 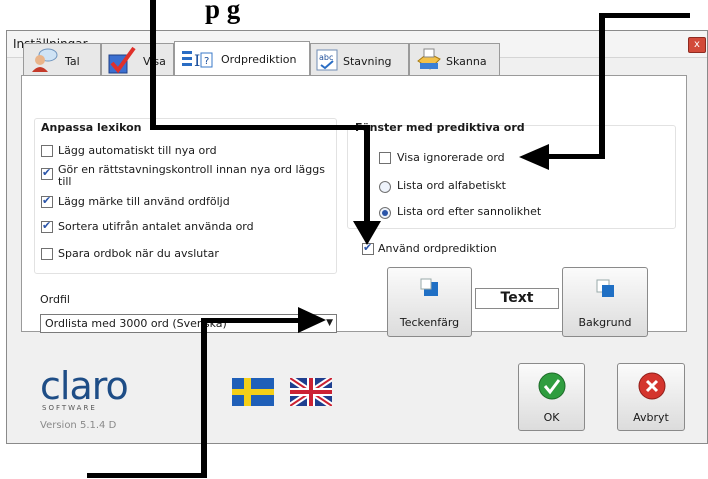 What do you see at coordinates (429, 302) in the screenshot?
I see `text-color-button: Teckenfärg` at bounding box center [429, 302].